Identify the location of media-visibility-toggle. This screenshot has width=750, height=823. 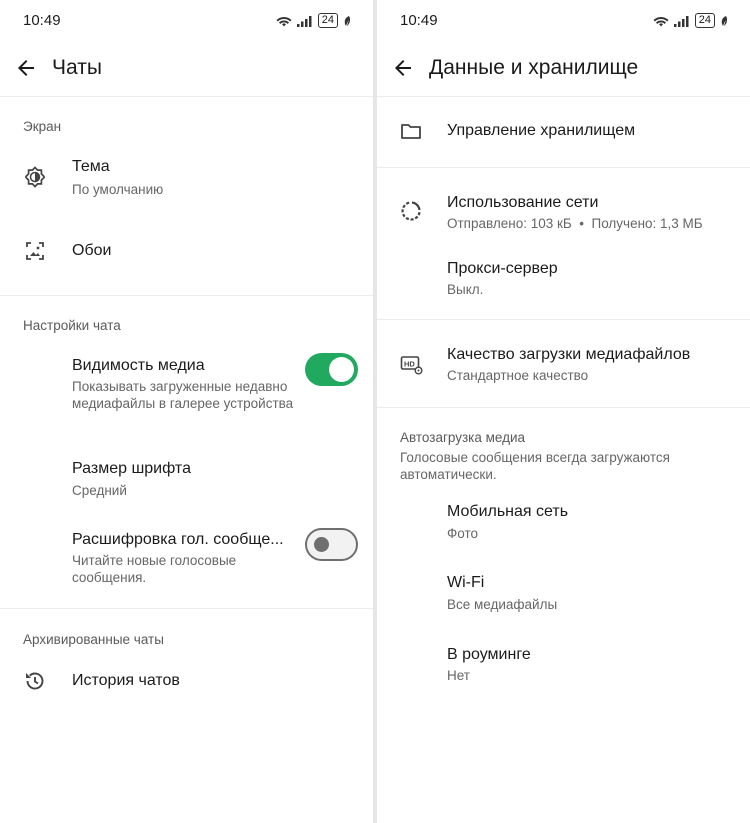
(331, 369).